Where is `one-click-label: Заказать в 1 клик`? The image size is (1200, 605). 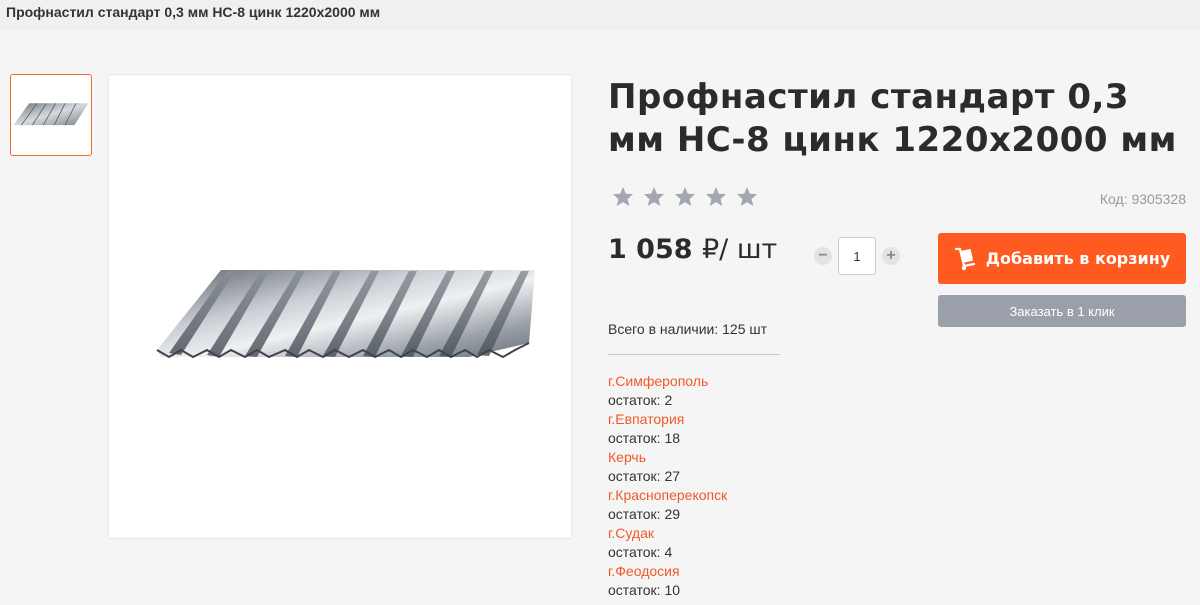 one-click-label: Заказать в 1 клик is located at coordinates (1062, 311).